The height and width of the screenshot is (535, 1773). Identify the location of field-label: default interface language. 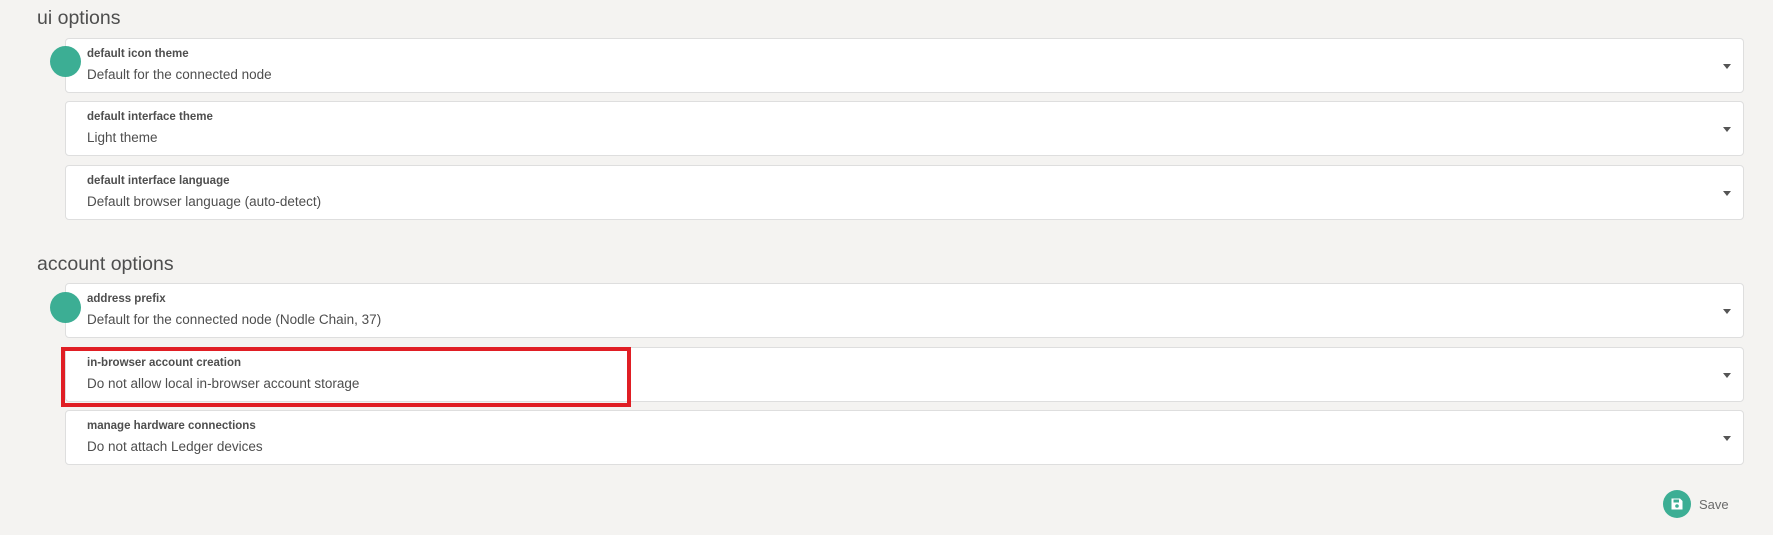
(158, 181).